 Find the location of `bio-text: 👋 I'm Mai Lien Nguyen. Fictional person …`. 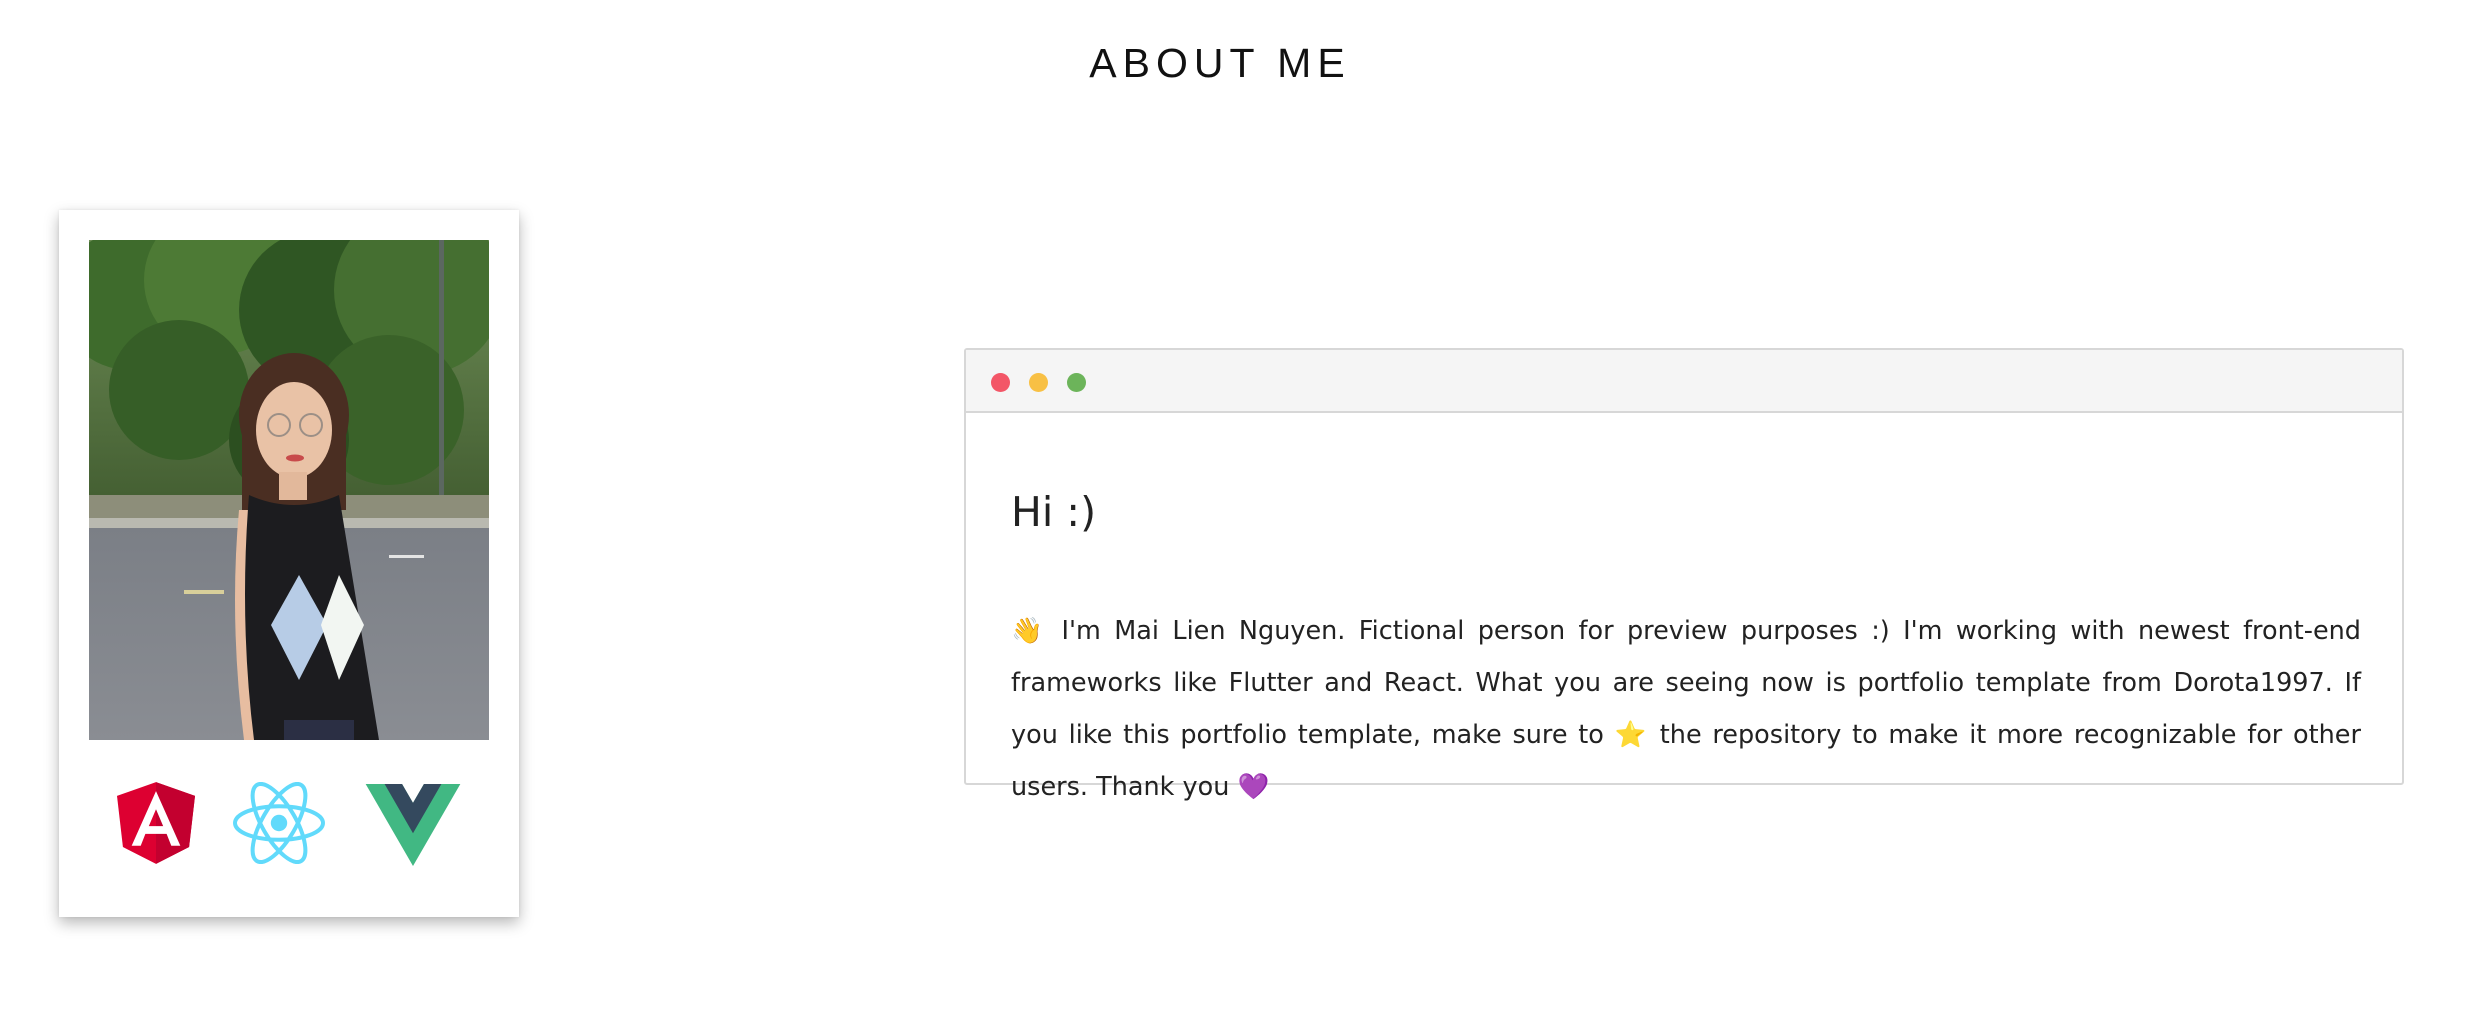

bio-text: 👋 I'm Mai Lien Nguyen. Fictional person … is located at coordinates (1686, 709).